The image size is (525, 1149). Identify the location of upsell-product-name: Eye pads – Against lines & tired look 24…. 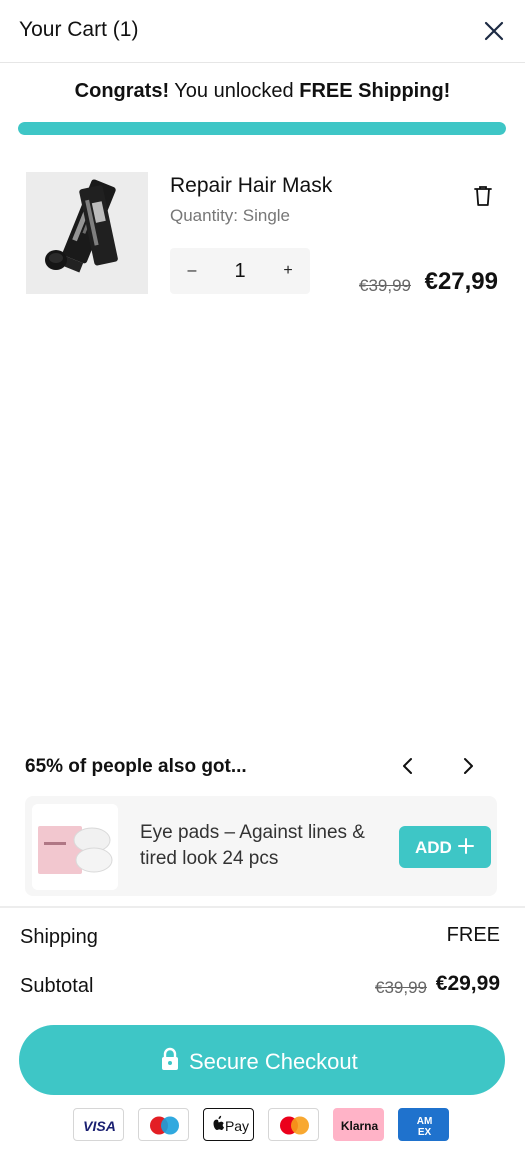
(262, 846).